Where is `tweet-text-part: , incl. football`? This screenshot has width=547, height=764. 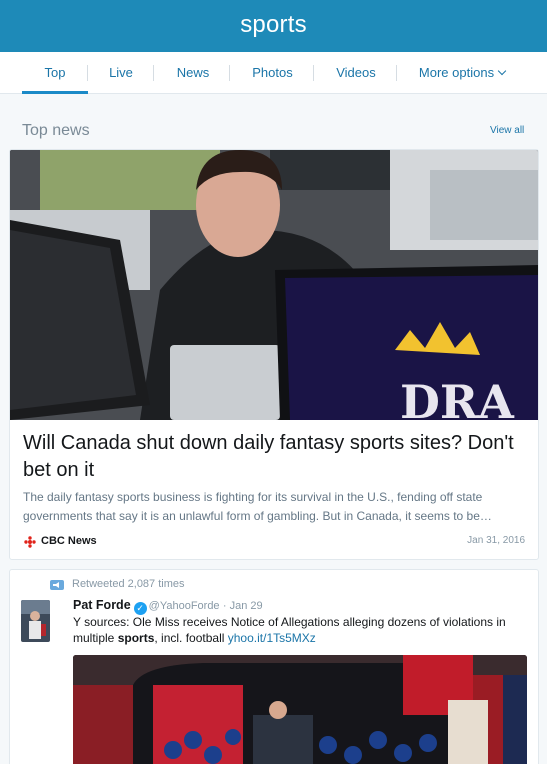 tweet-text-part: , incl. football is located at coordinates (191, 638).